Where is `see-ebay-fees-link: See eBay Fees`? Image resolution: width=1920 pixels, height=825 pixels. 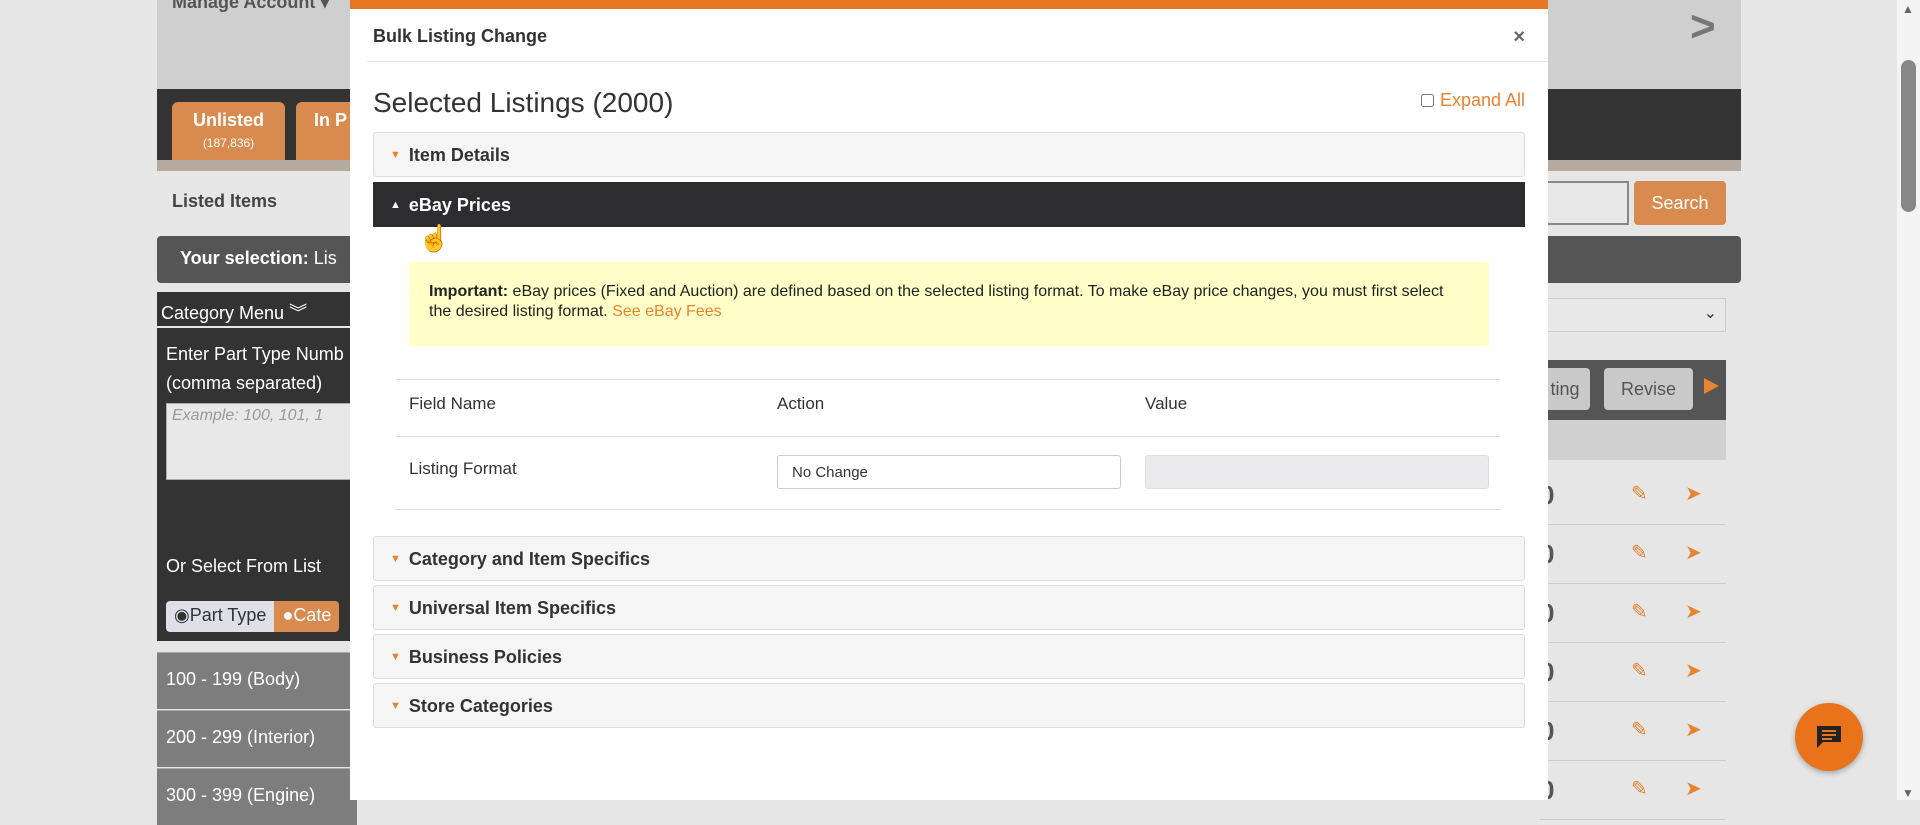 see-ebay-fees-link: See eBay Fees is located at coordinates (666, 311).